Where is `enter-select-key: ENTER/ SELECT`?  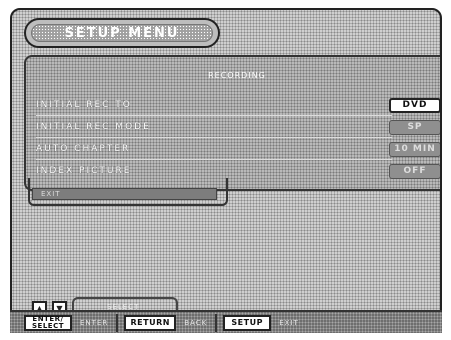 enter-select-key: ENTER/ SELECT is located at coordinates (48, 322).